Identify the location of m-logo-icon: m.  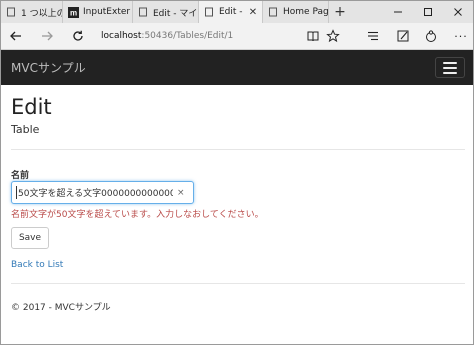
(73, 12).